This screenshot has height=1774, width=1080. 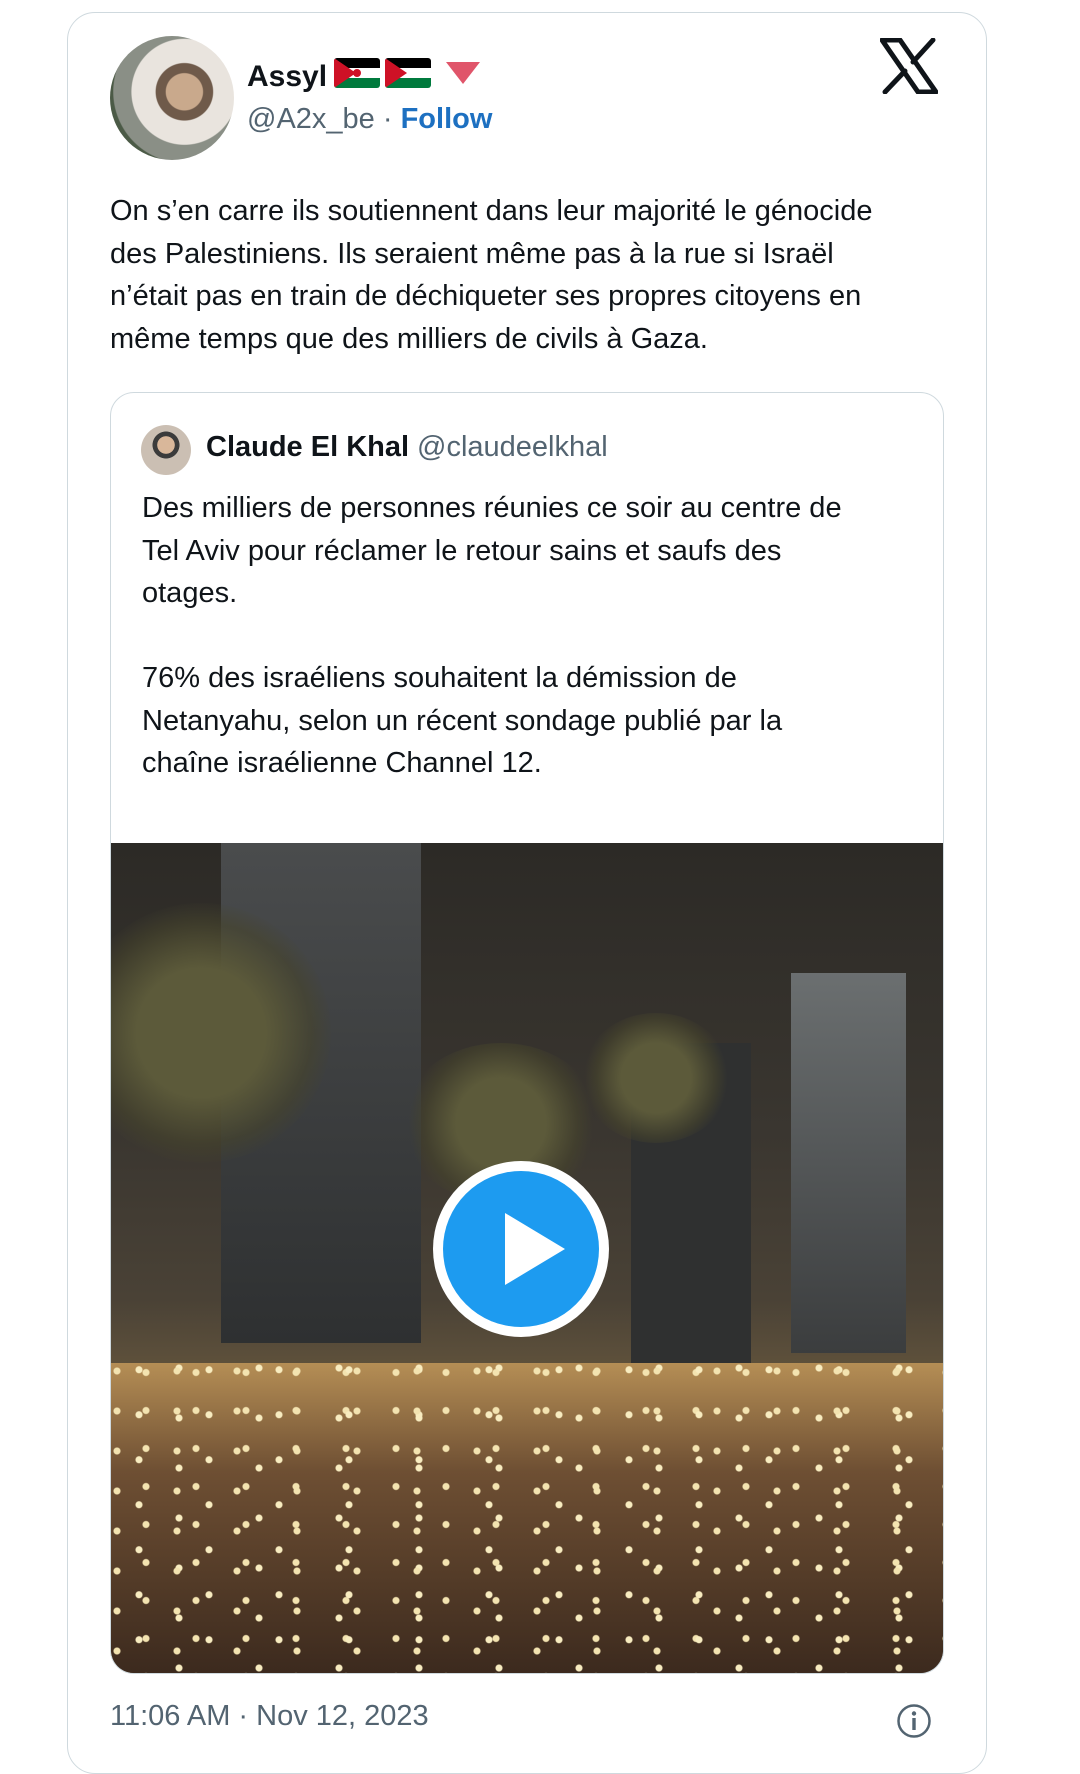 What do you see at coordinates (408, 73) in the screenshot?
I see `palestine-flag-icon` at bounding box center [408, 73].